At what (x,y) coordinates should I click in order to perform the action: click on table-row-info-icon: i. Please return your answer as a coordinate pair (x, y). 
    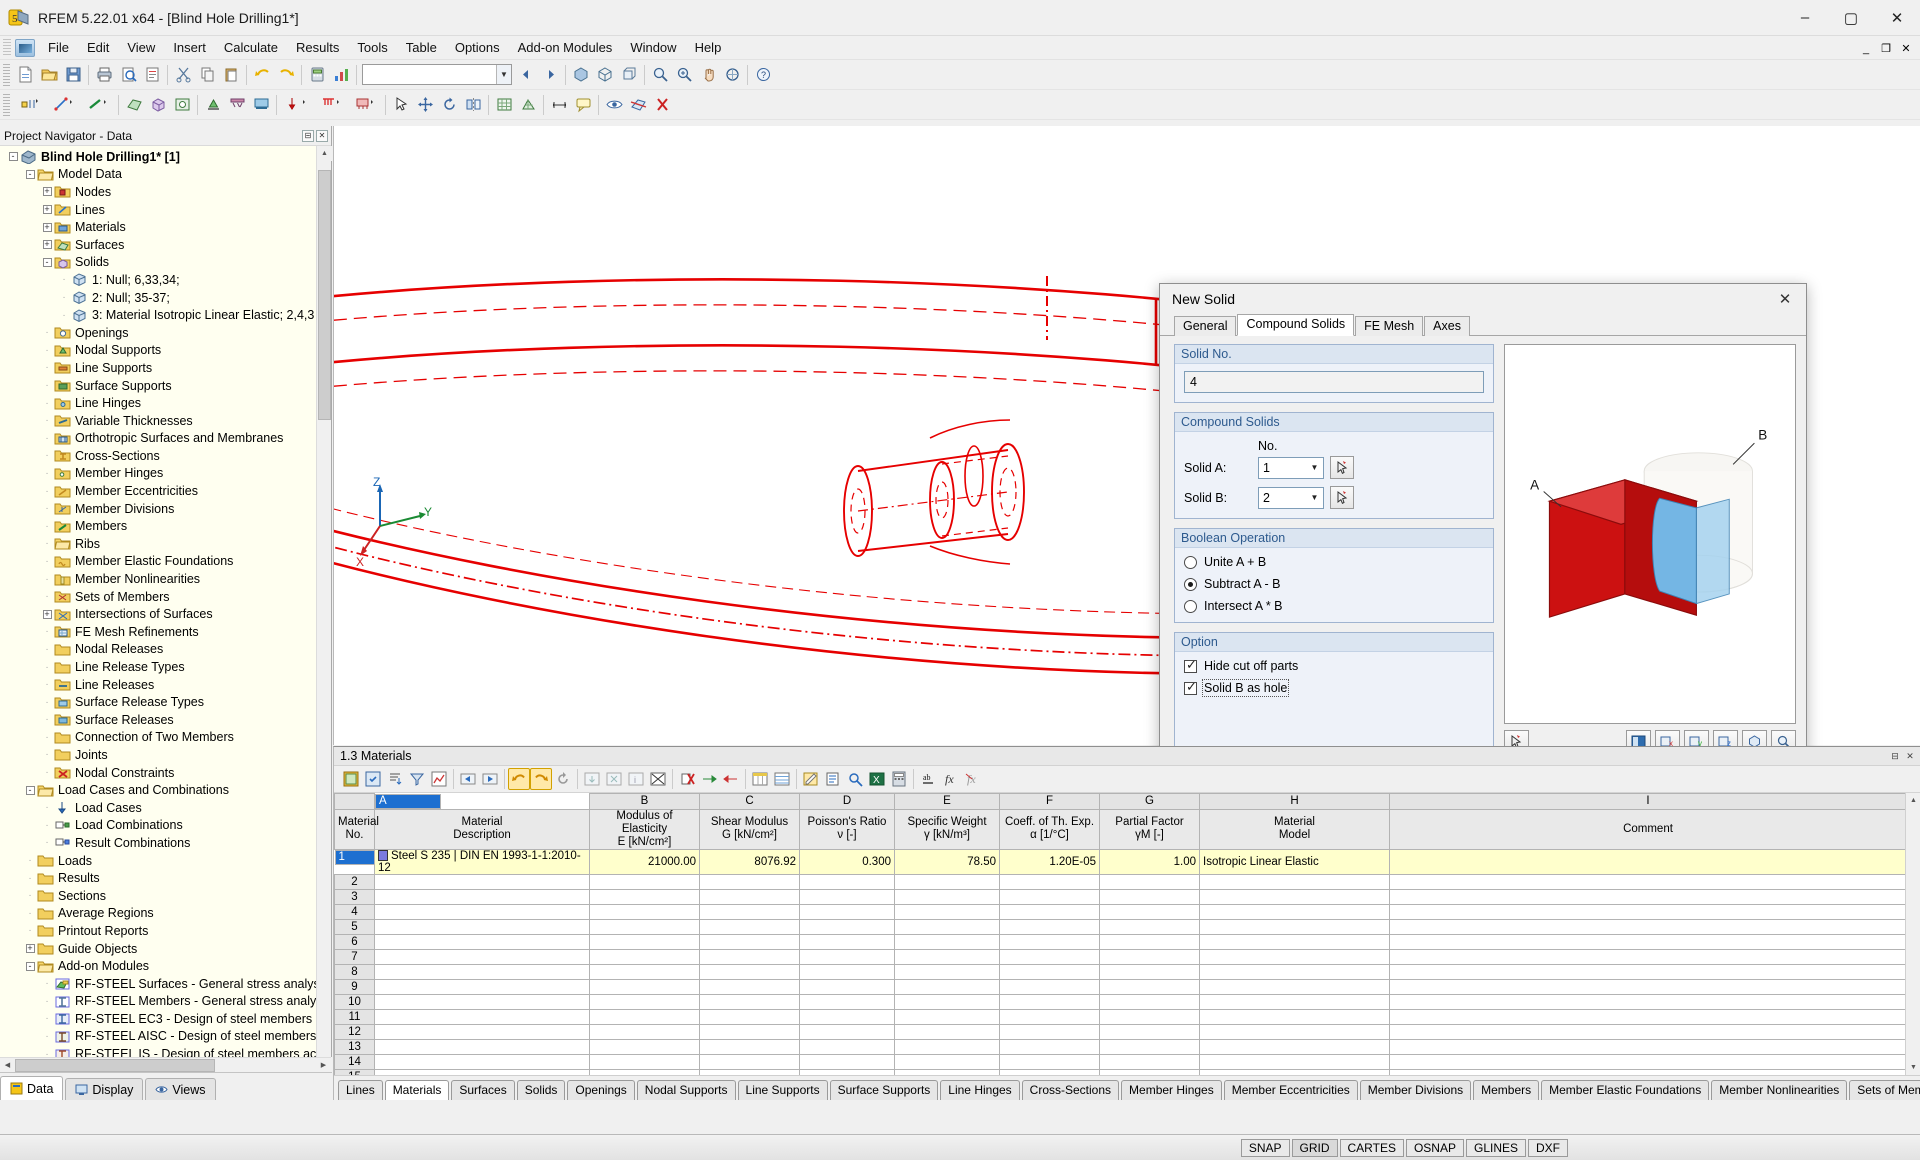
    Looking at the image, I should click on (636, 779).